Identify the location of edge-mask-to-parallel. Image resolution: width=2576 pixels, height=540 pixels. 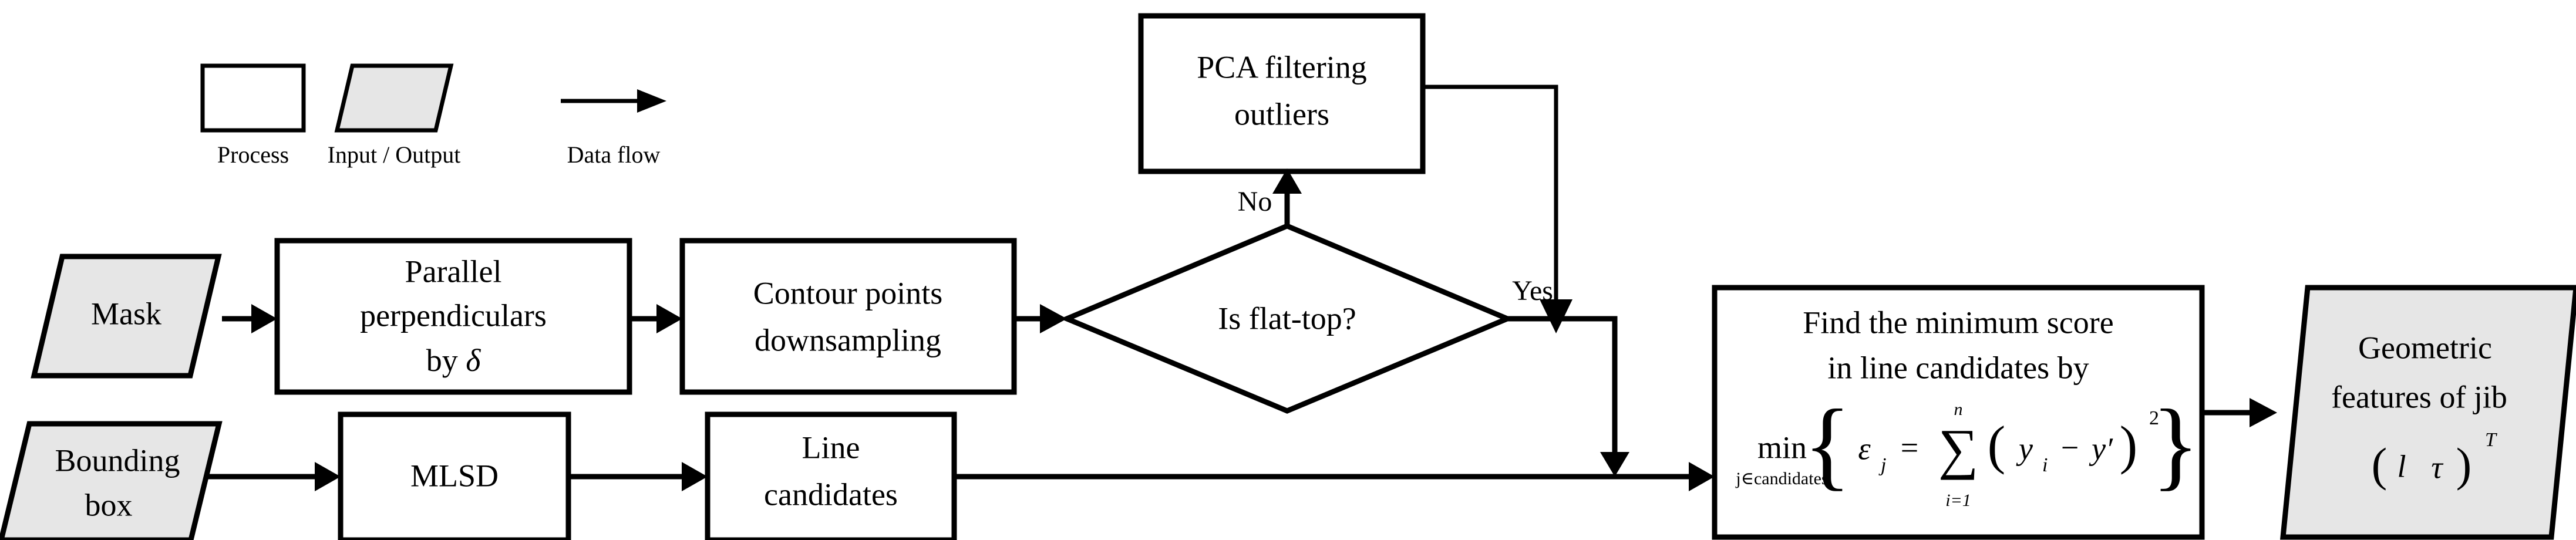
(249, 319).